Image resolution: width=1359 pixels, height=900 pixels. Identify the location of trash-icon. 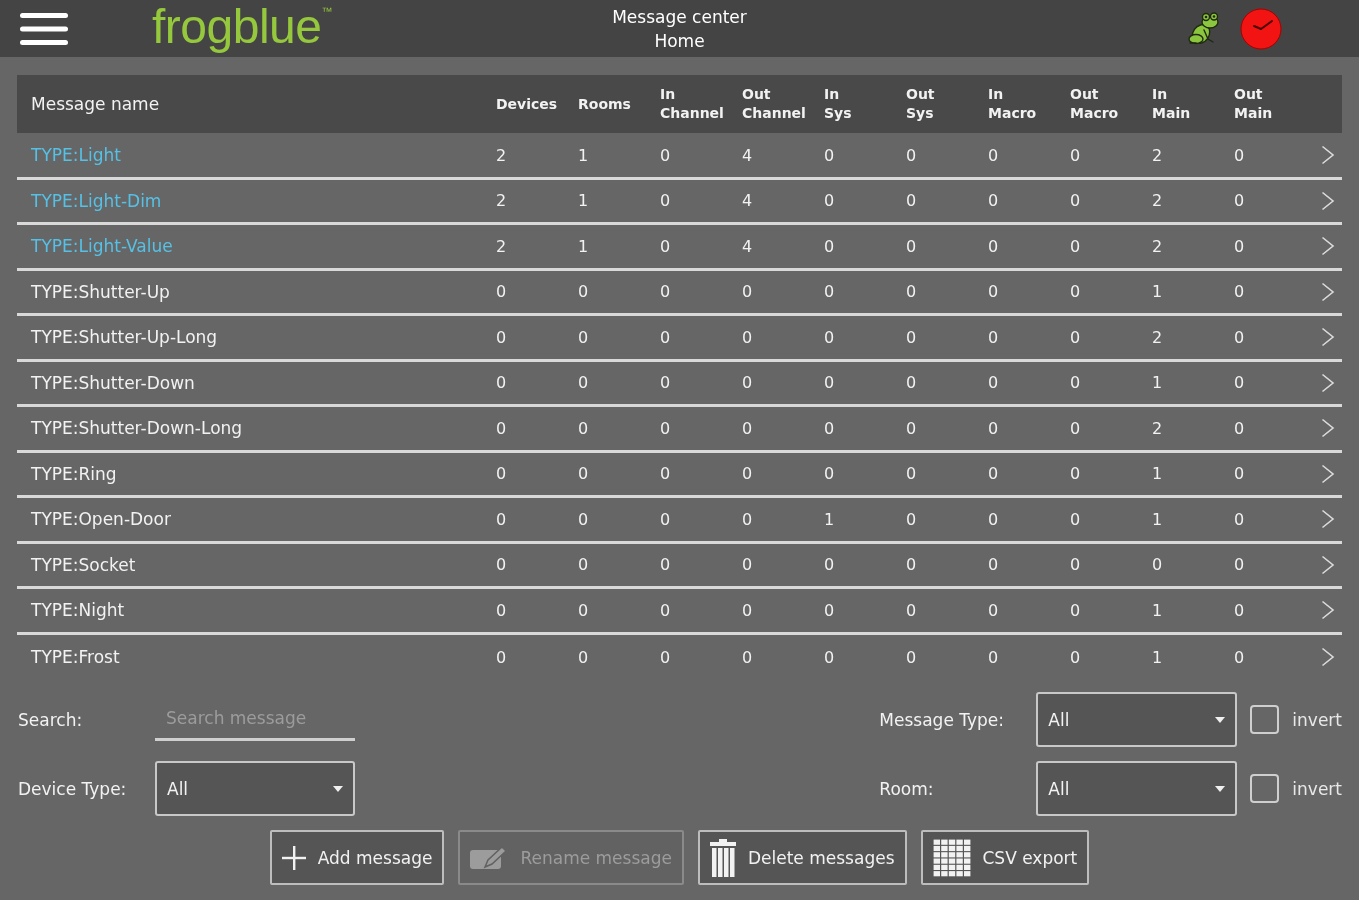
(722, 857).